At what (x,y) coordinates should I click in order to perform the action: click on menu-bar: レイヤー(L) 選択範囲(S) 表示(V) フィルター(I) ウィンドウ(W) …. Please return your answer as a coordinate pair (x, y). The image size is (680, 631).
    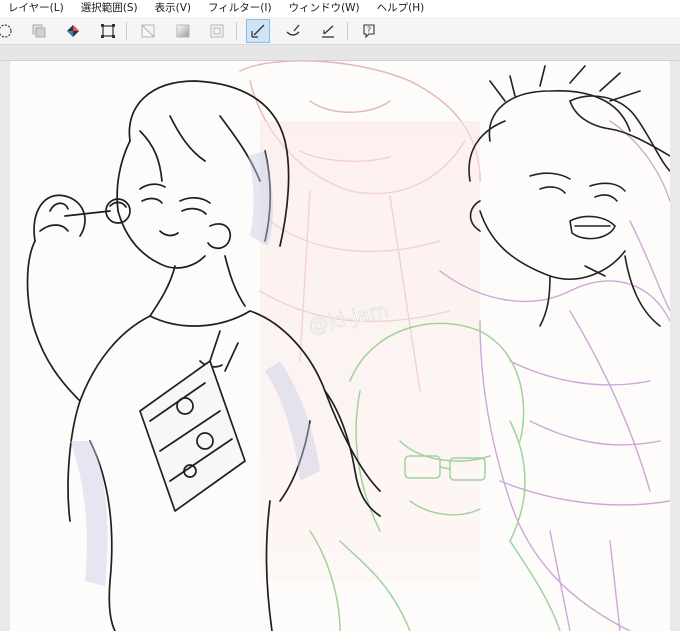
    Looking at the image, I should click on (340, 8).